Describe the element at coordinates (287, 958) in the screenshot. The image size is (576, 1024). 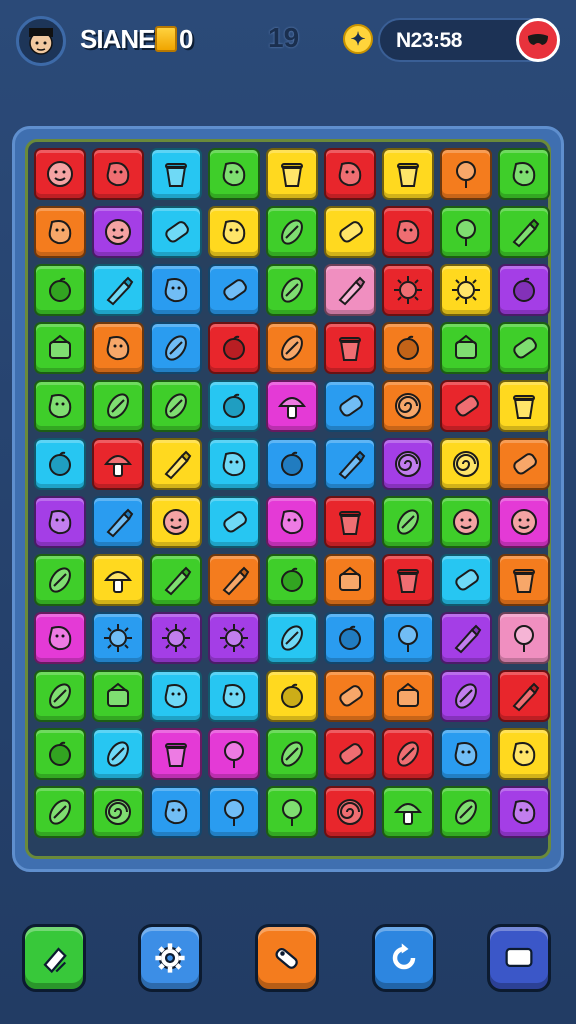
I see `tool-button` at that location.